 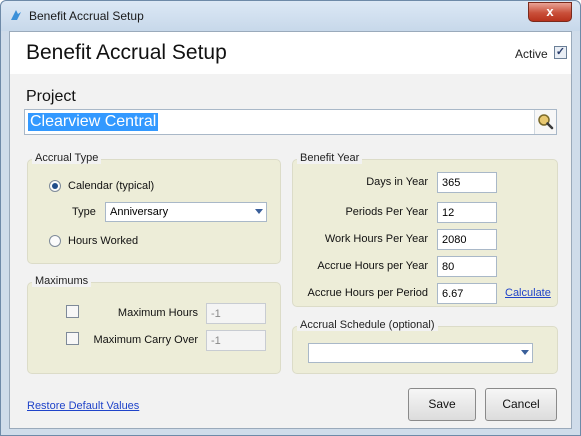 I want to click on accrue-period-label: Accrue Hours per Period, so click(x=367, y=293).